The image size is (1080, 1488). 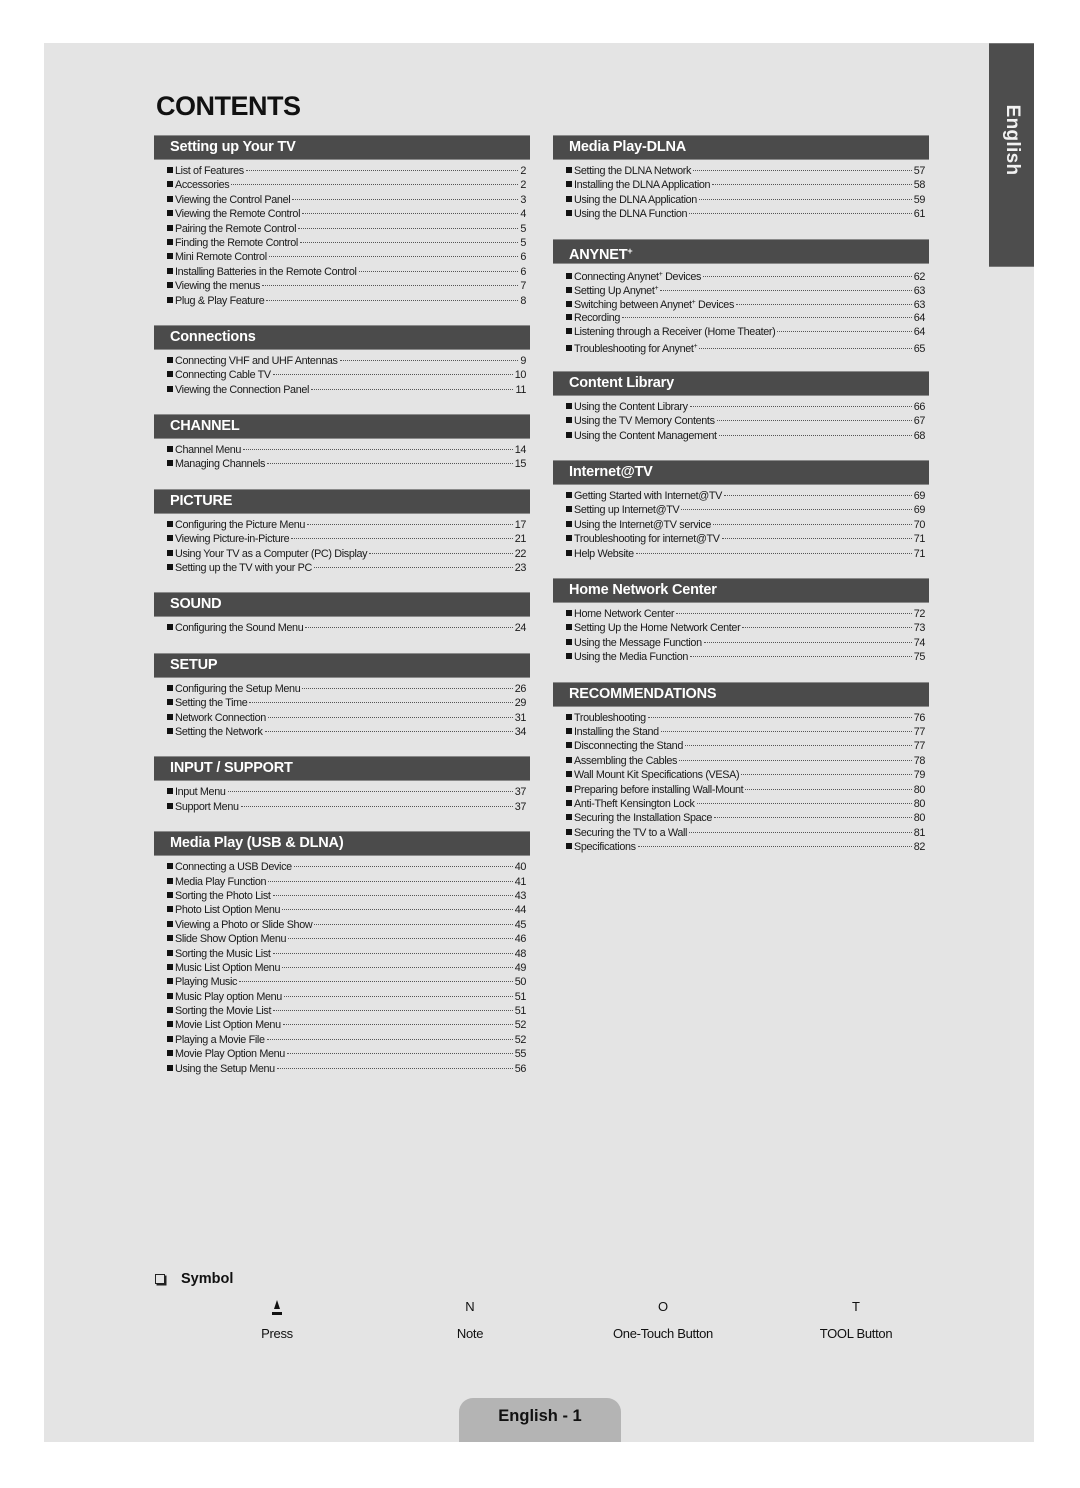 I want to click on toc-entry: Connecting Cable TV 10, so click(x=346, y=375).